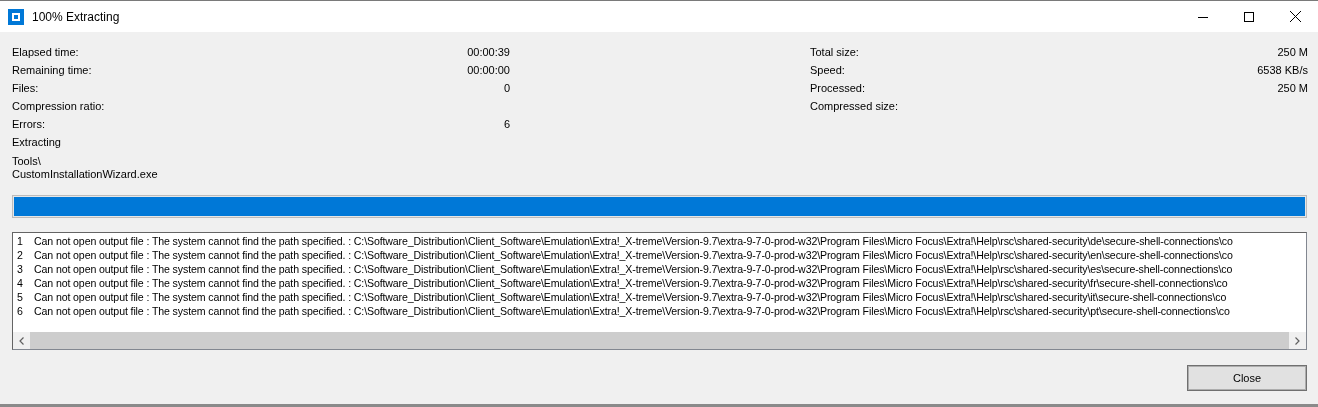  I want to click on log-message: Can not open output file : The system cannot find the path specified. : C:\Software_Distribution\Client_Software\Emulation\Extra!_X-treme\Version-9.7\extra-9-7-0-prod-w32\Program Files\Micro Focus\Extra!\Help\rsc\shared-security\en\secure-shell-connections\co, so click(633, 255).